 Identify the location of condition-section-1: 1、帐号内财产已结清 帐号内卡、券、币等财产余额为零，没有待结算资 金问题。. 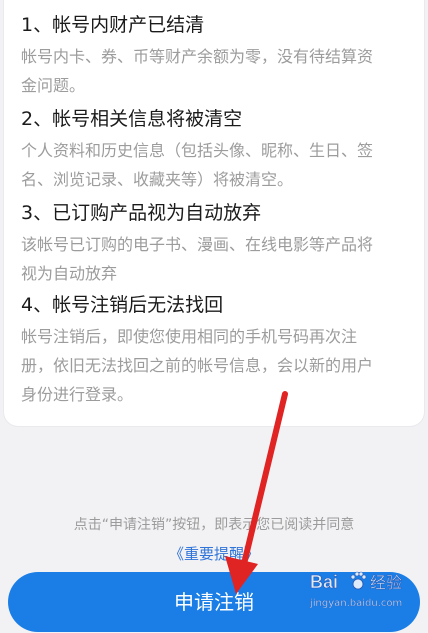
(219, 55).